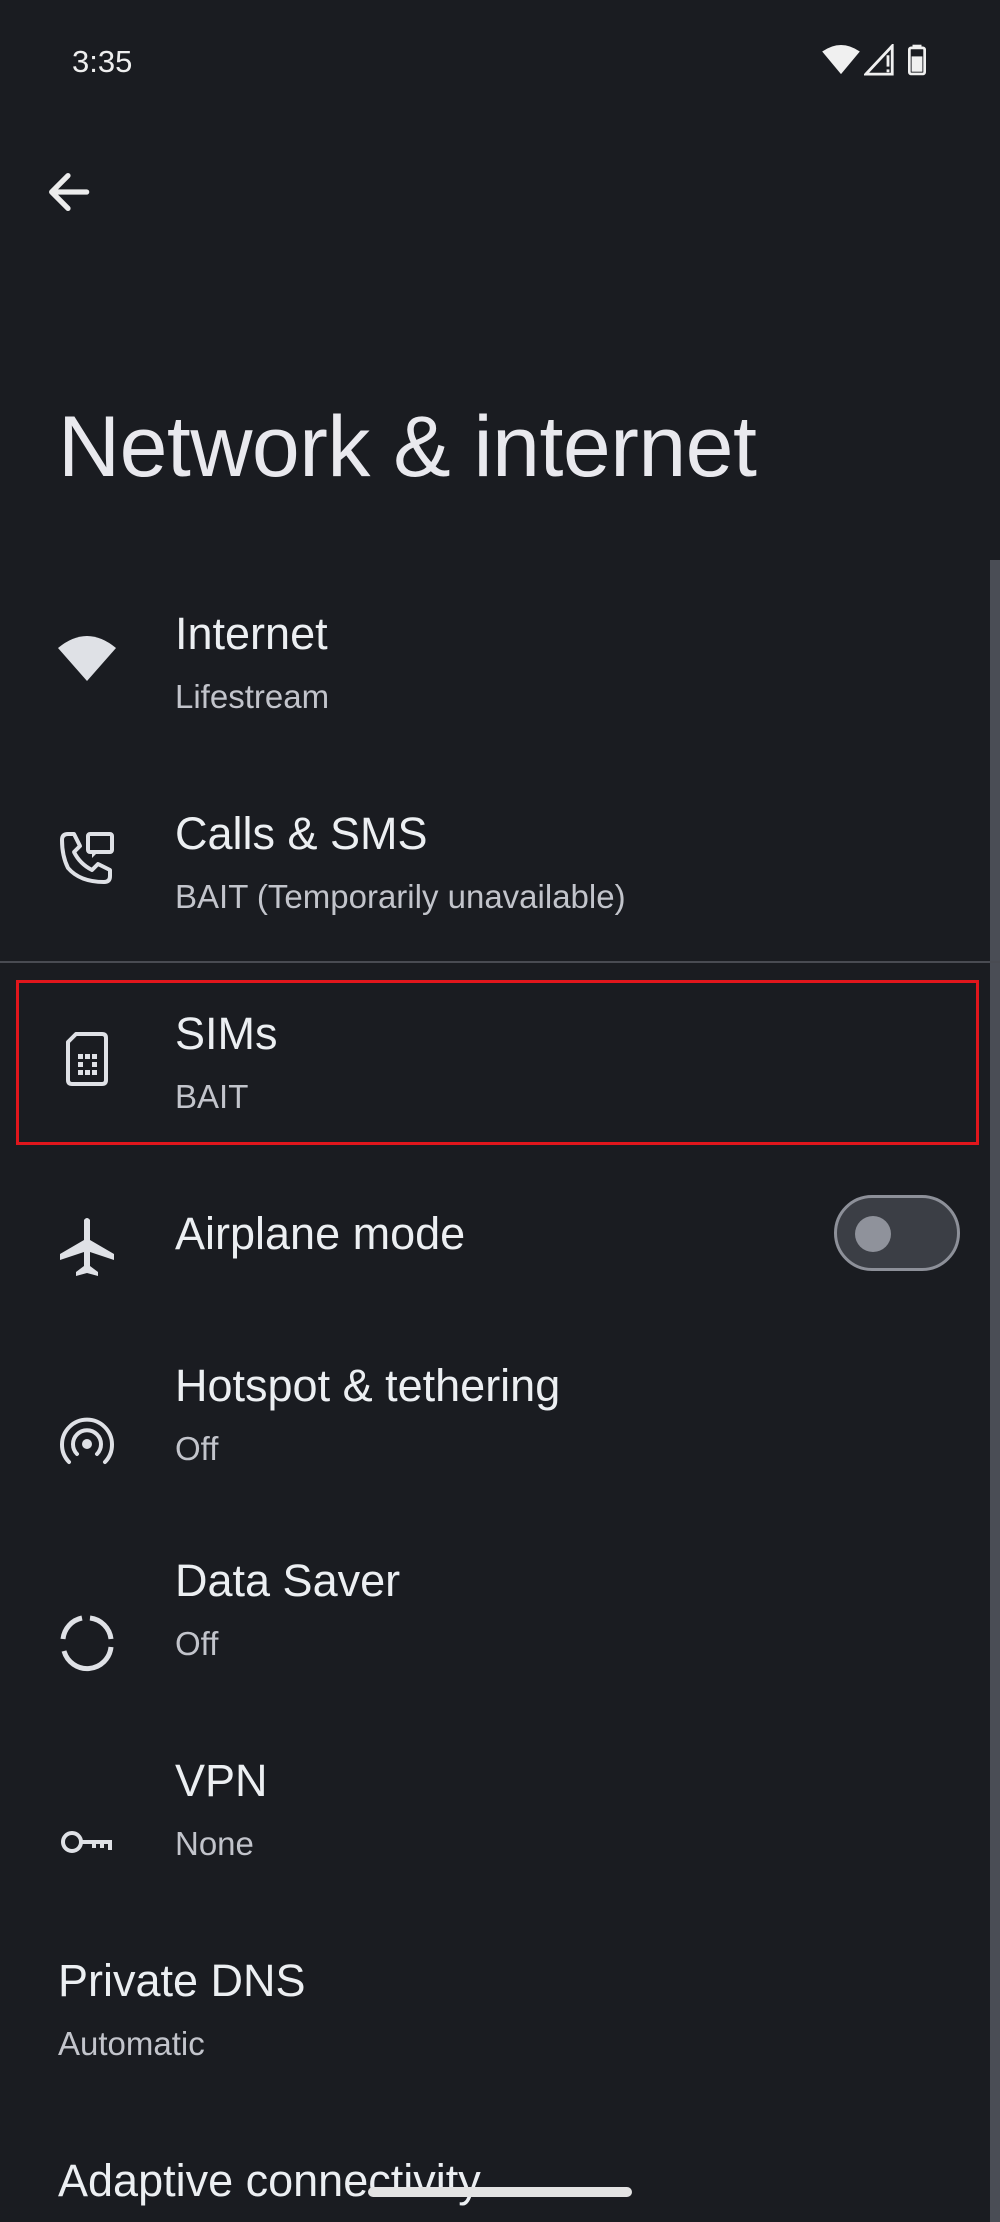  What do you see at coordinates (897, 1233) in the screenshot?
I see `airplane-mode-toggle` at bounding box center [897, 1233].